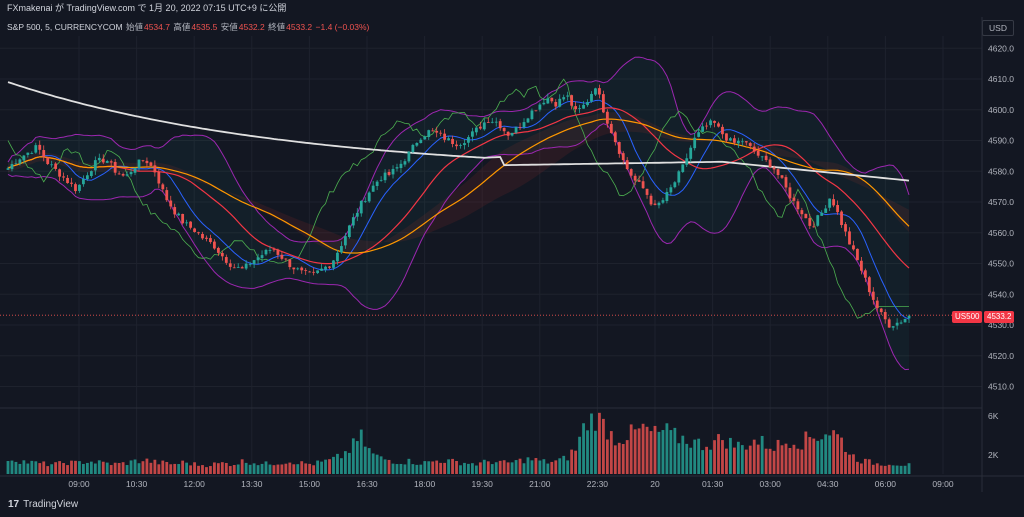  Describe the element at coordinates (993, 416) in the screenshot. I see `volume-tick-label: 6K` at that location.